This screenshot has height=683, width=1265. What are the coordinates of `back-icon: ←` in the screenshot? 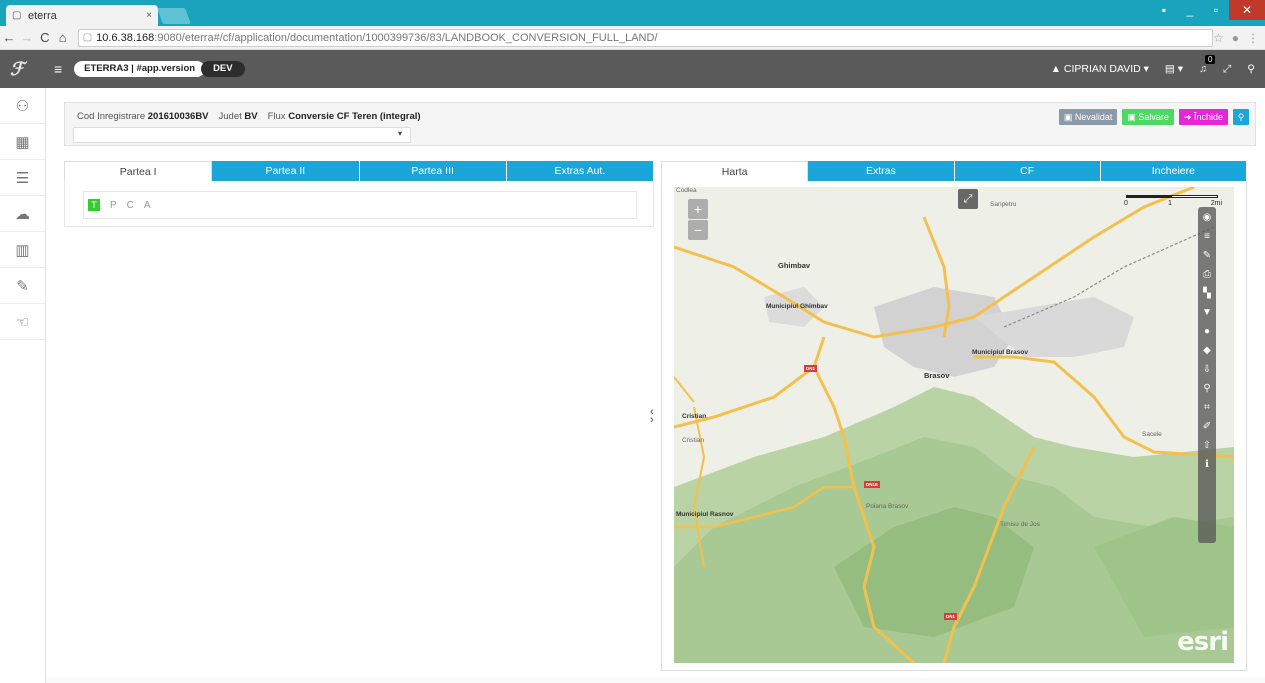 It's located at (9, 37).